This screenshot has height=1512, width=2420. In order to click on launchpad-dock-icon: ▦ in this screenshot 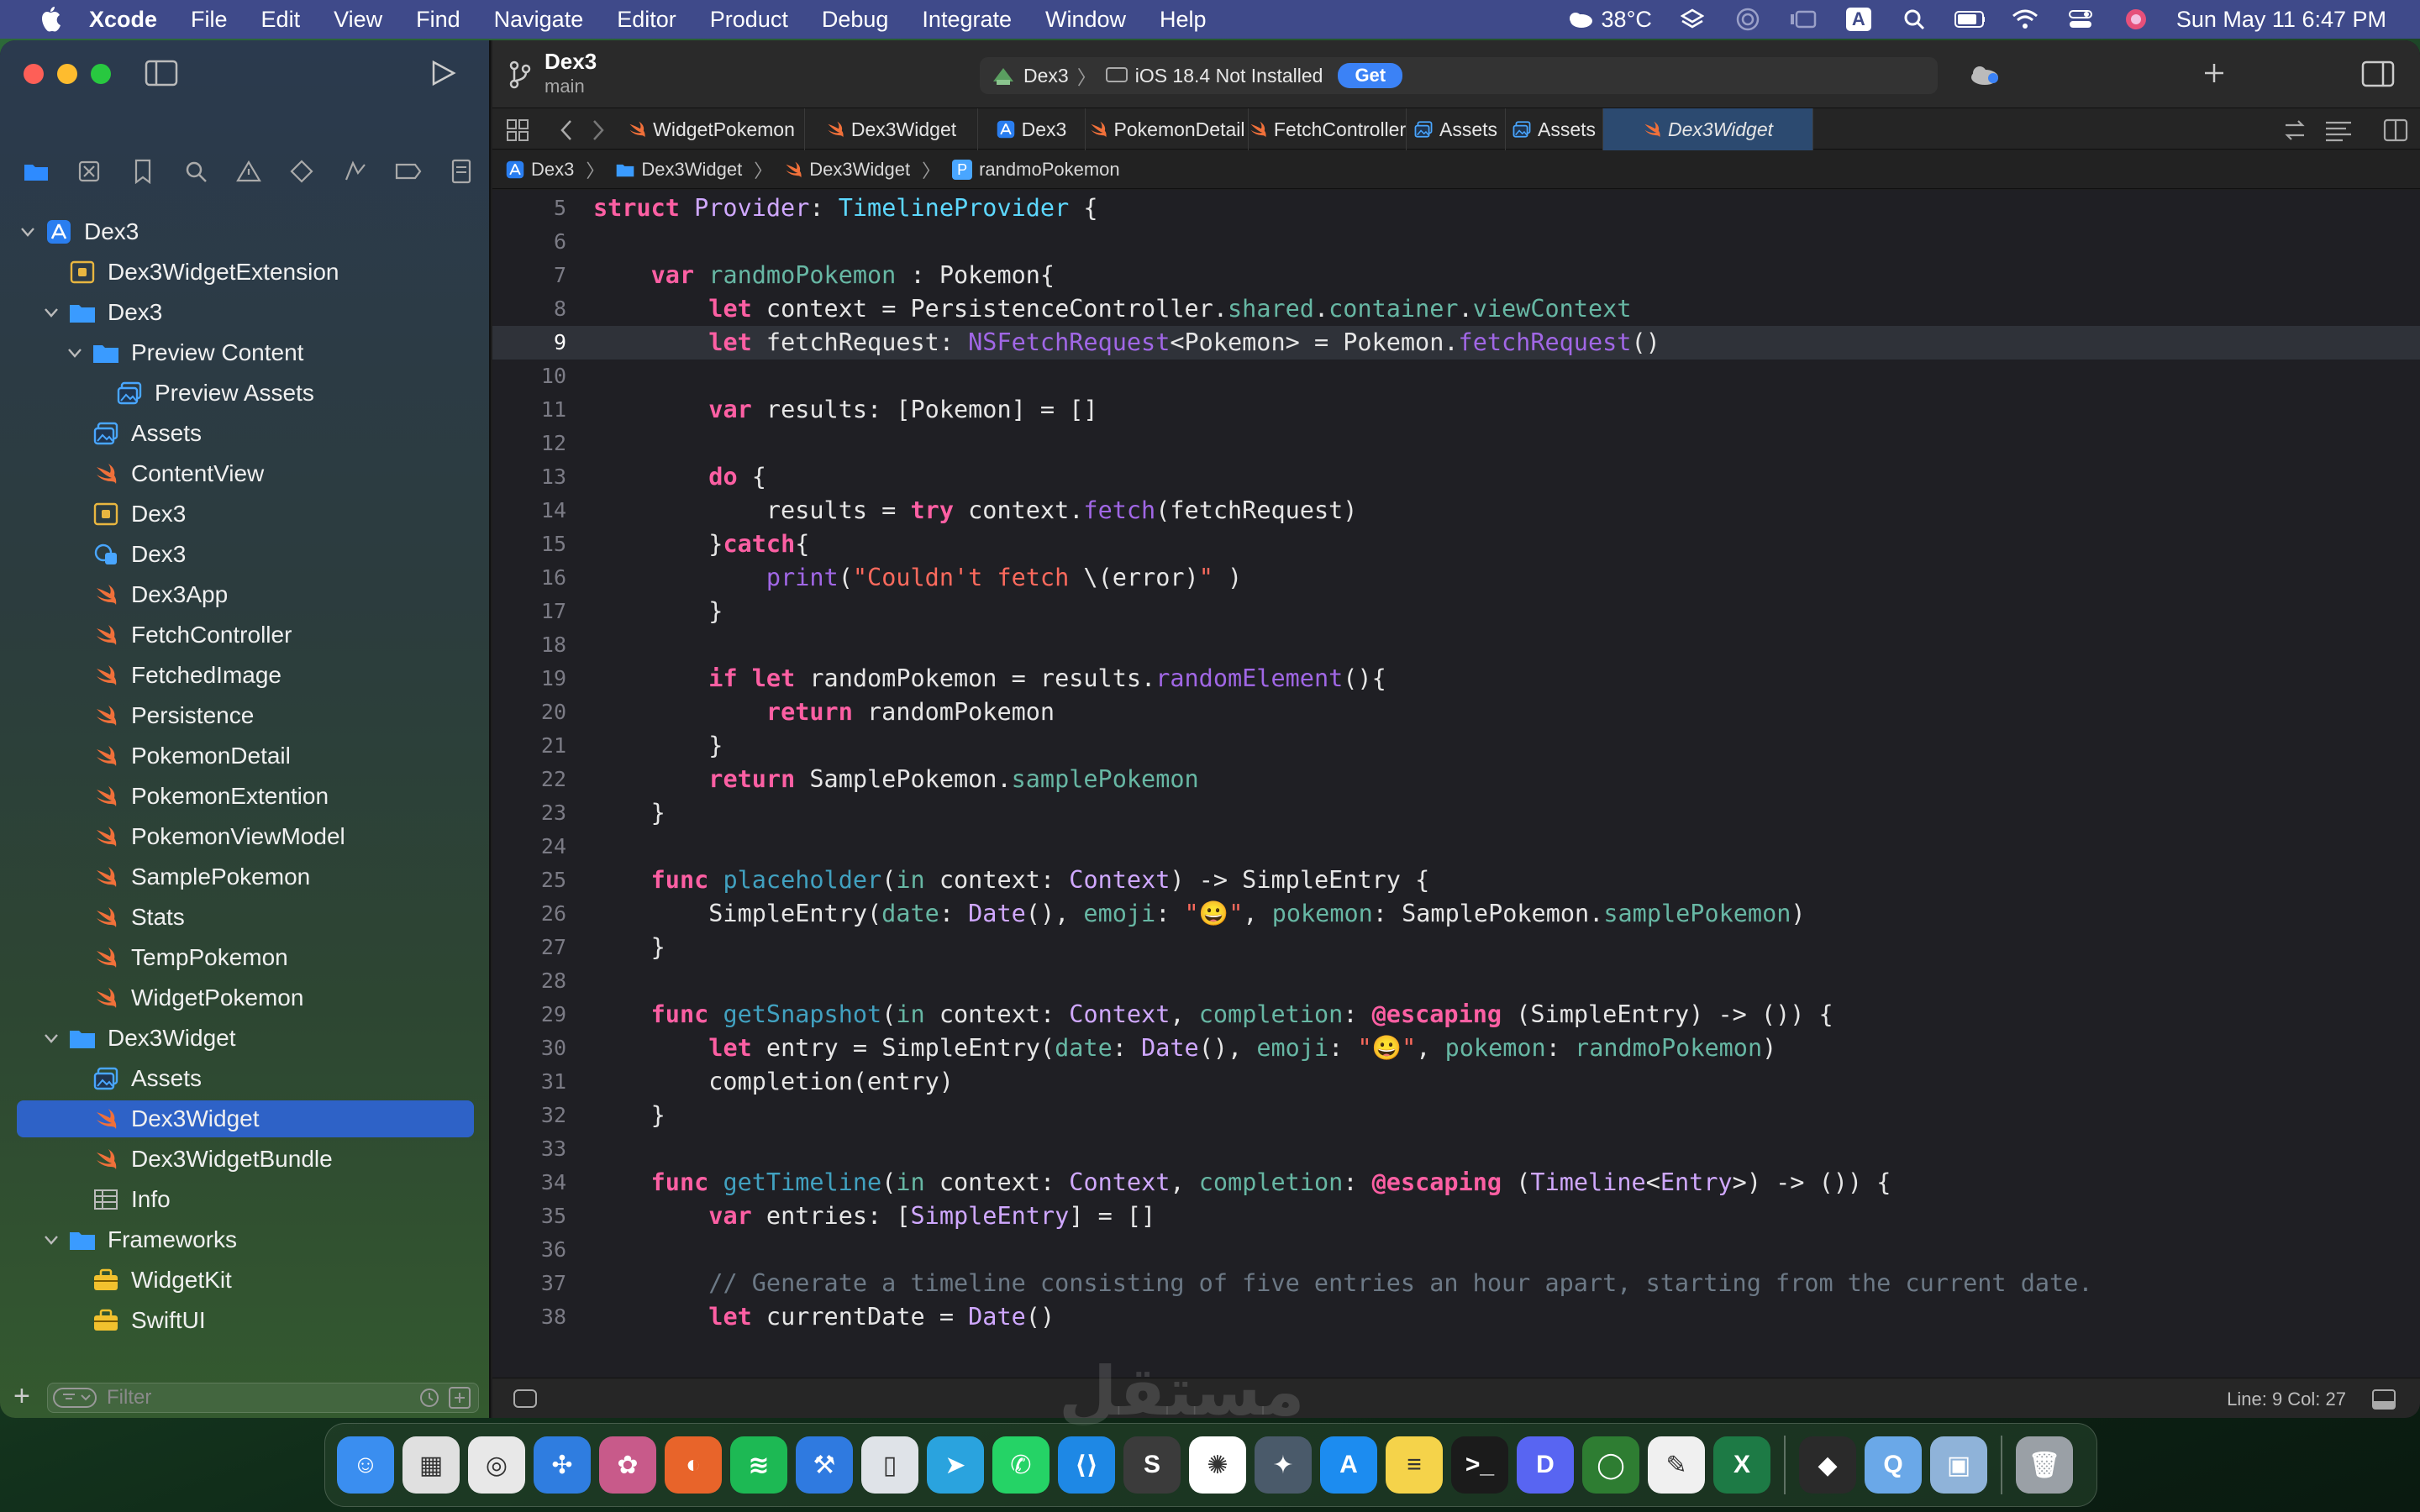, I will do `click(431, 1465)`.